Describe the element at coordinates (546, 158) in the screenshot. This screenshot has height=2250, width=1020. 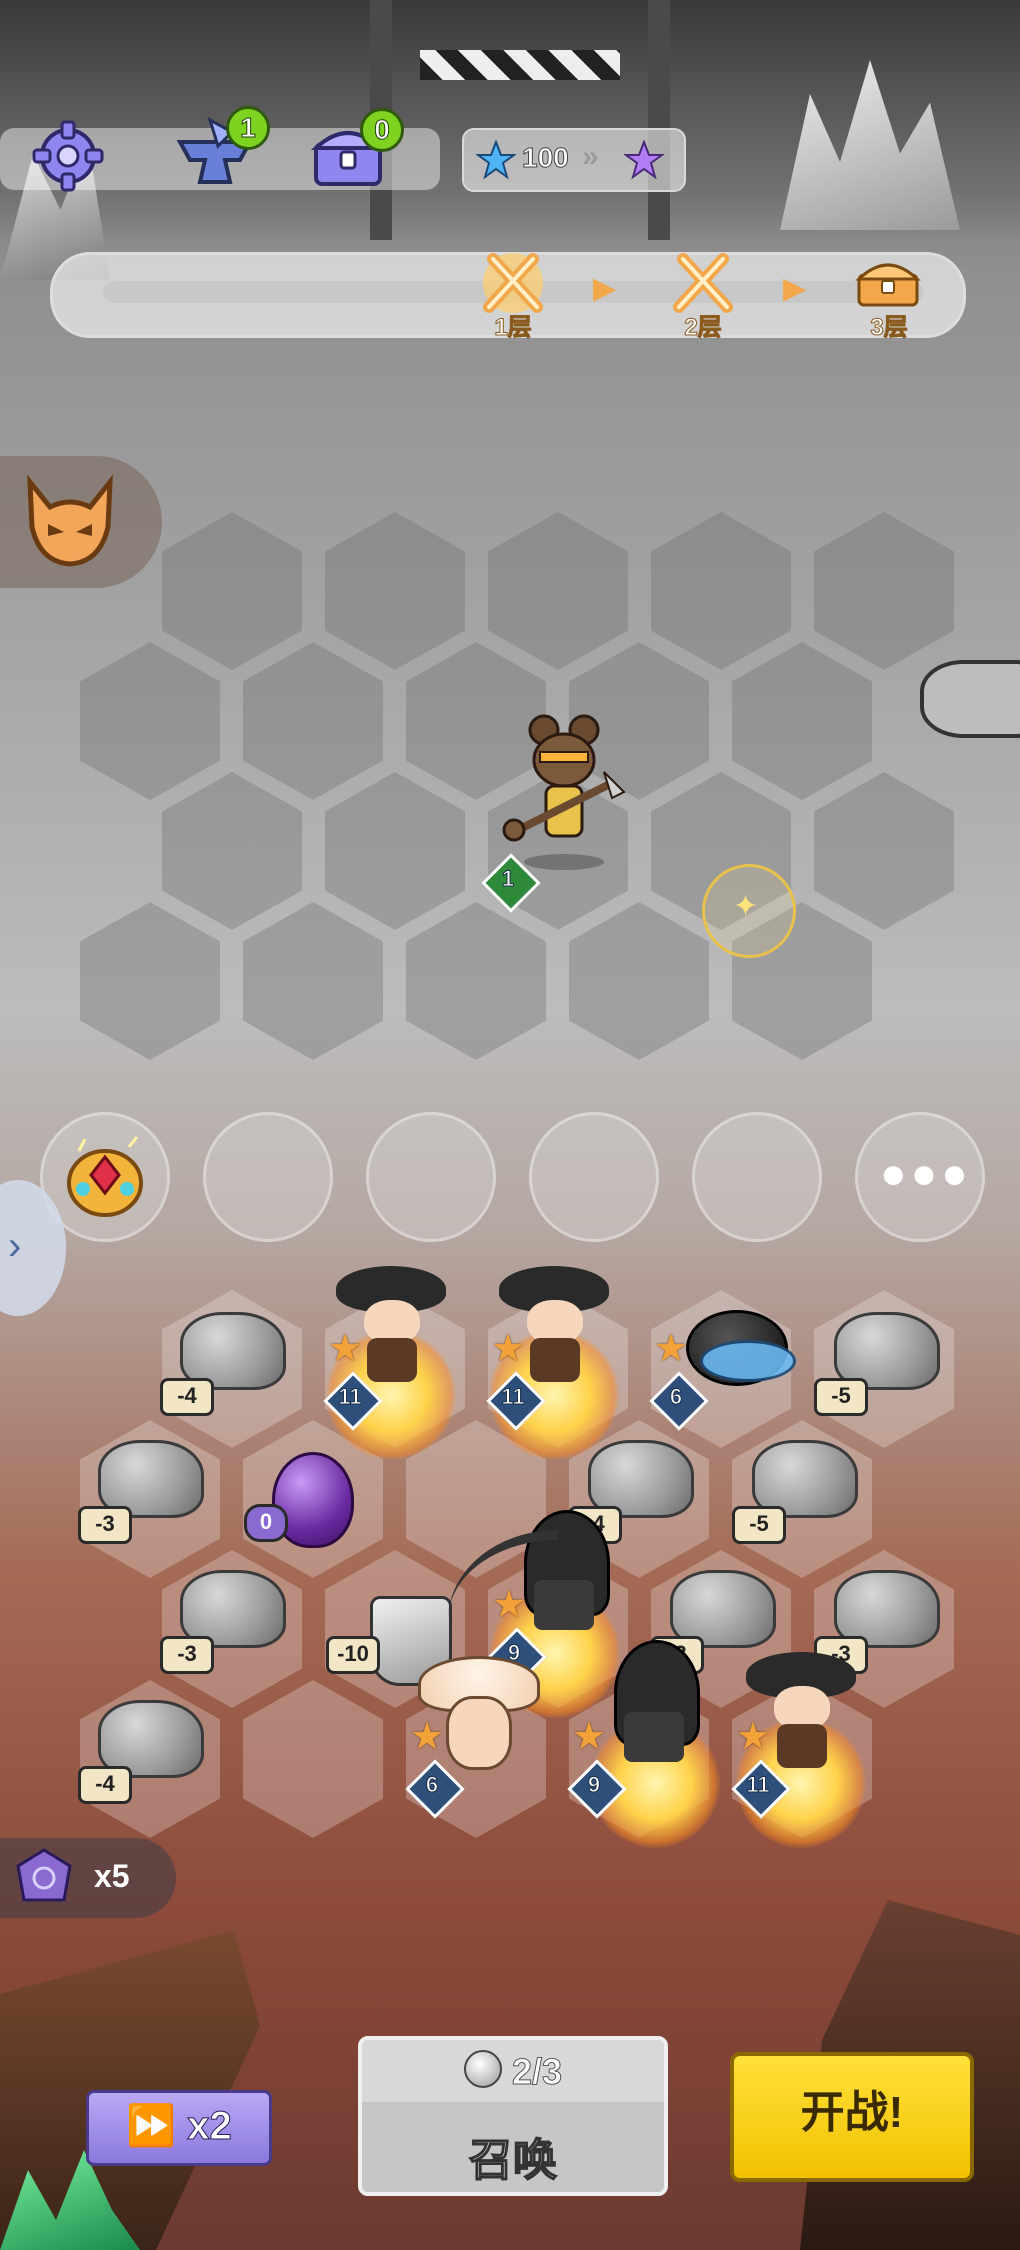
I see `star-count-text: 100` at that location.